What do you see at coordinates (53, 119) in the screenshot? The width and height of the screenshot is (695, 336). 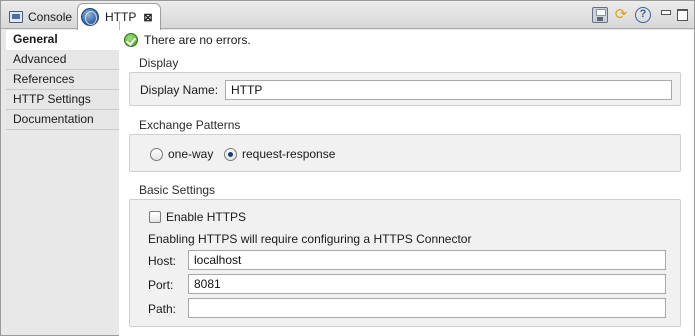 I see `sidebar-item-label: Documentation` at bounding box center [53, 119].